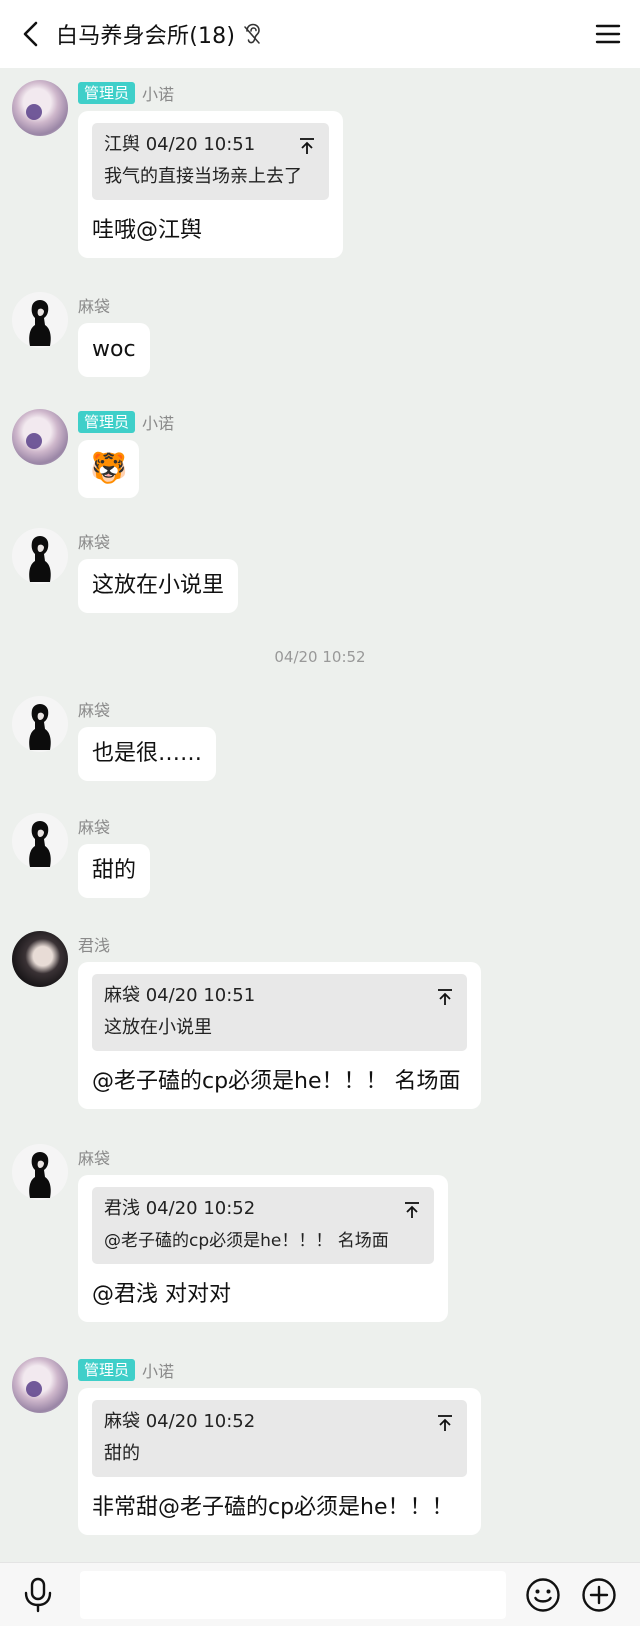 This screenshot has width=640, height=1626. I want to click on back-icon, so click(31, 34).